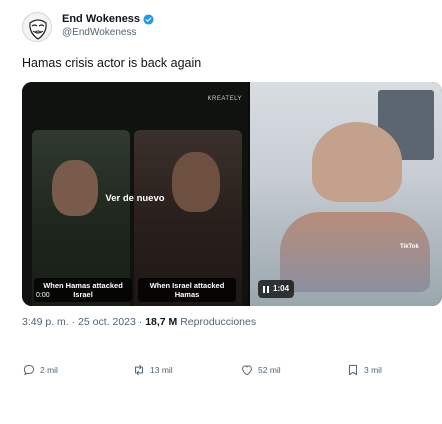 This screenshot has width=442, height=424. I want to click on tweet-header: End Wokeness @EndWokeness, so click(222, 26).